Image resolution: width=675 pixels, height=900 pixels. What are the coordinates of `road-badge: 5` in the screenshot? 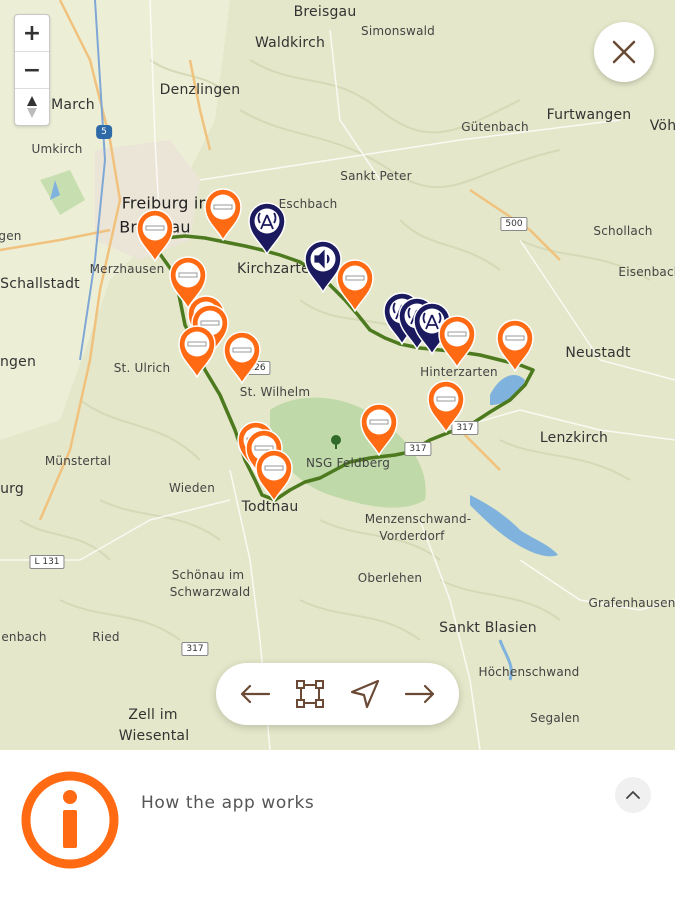 It's located at (104, 132).